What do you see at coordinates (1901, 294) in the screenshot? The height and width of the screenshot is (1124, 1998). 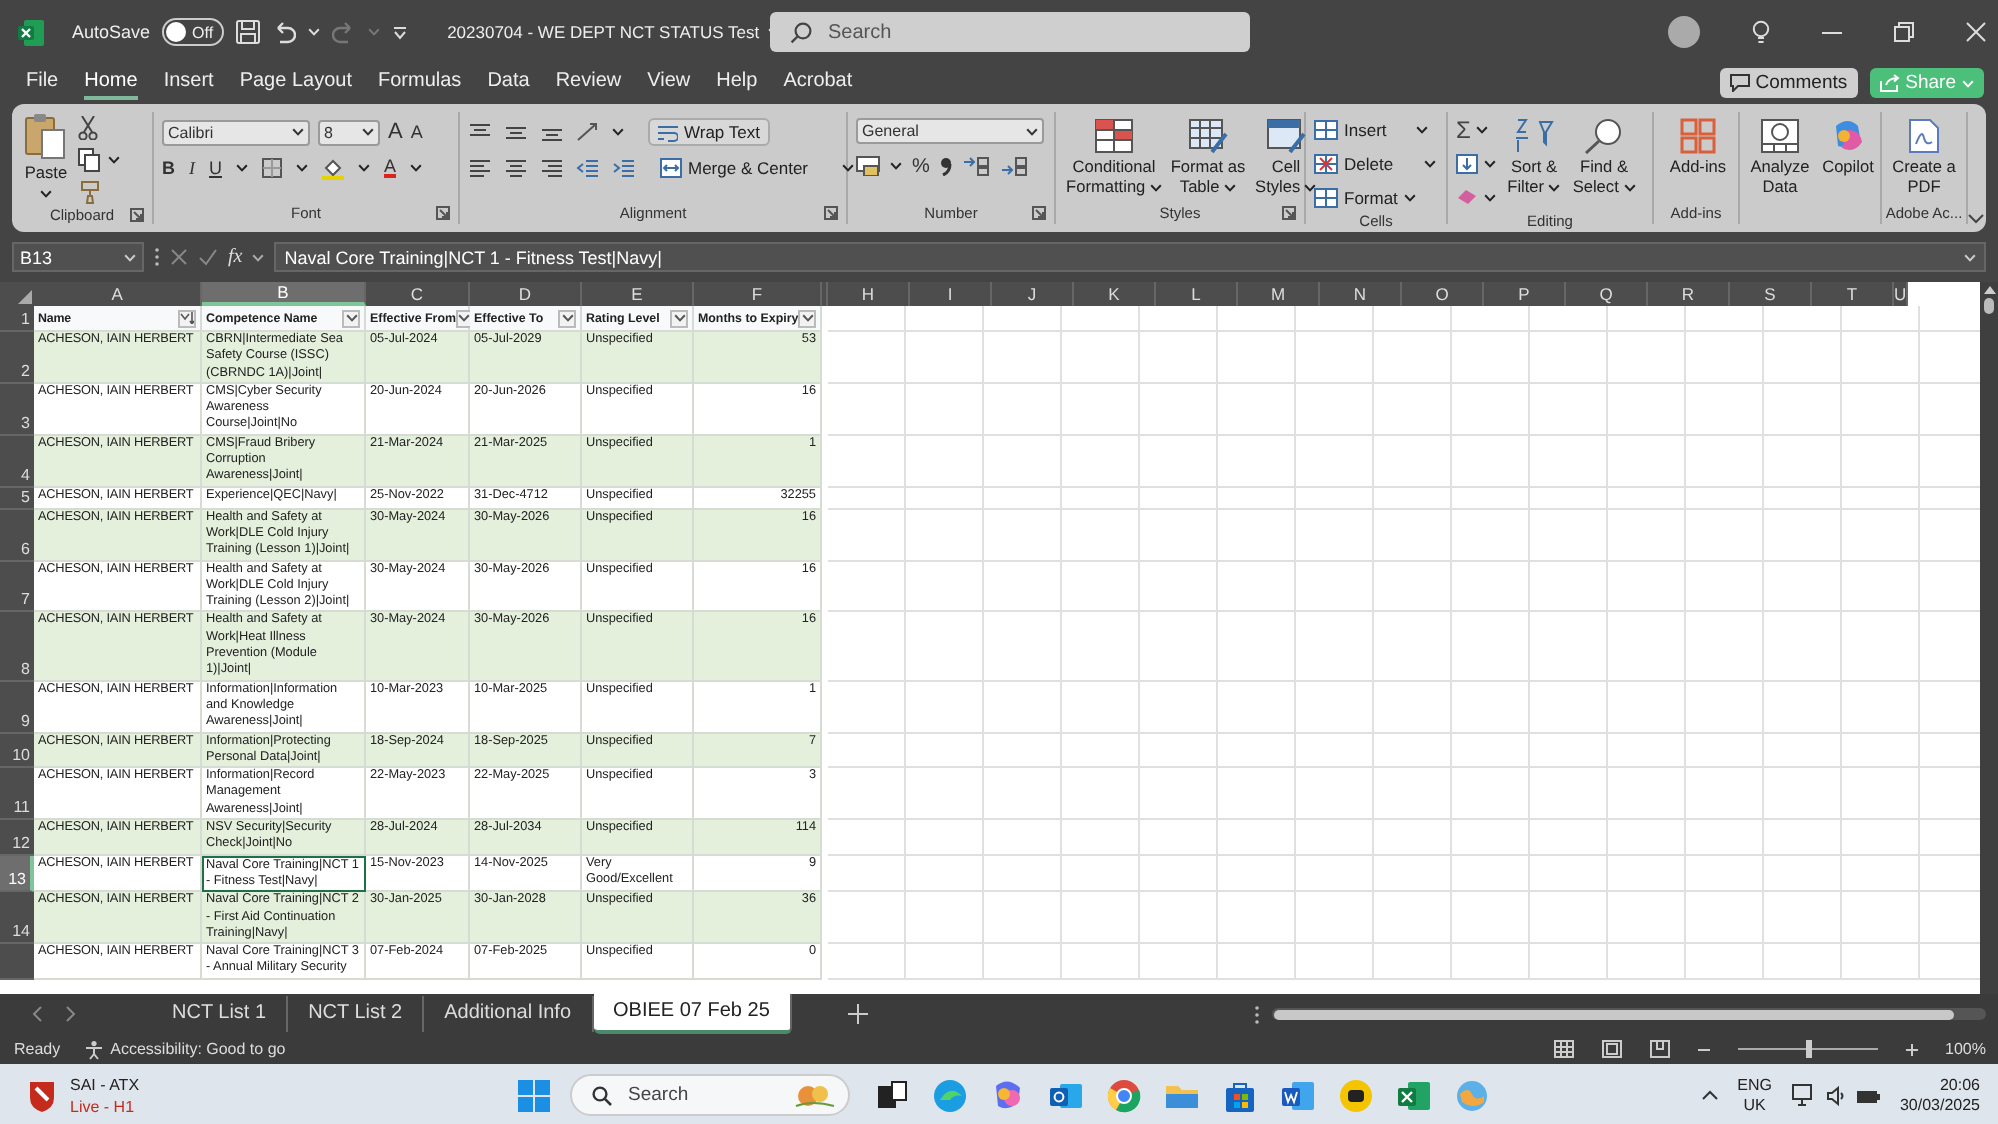 I see `column-letter: U` at bounding box center [1901, 294].